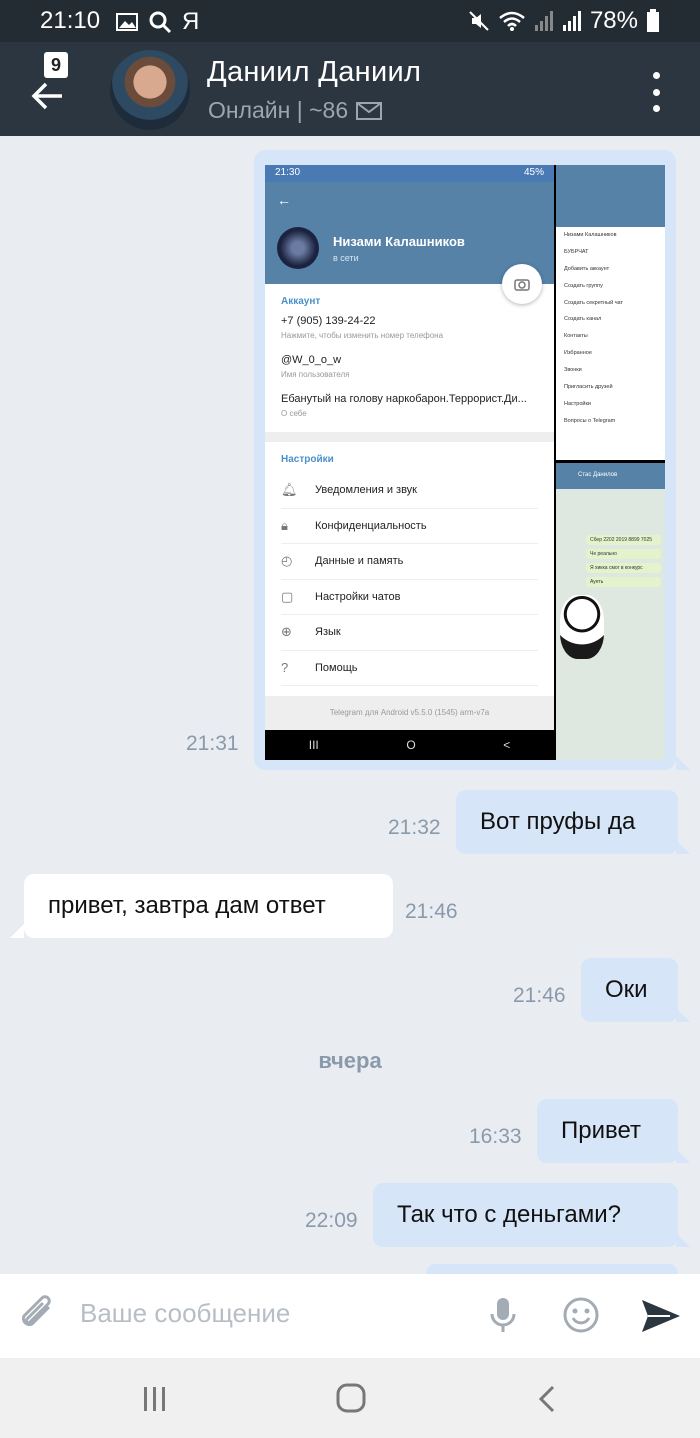 The image size is (700, 1438). I want to click on emoji-icon, so click(581, 1315).